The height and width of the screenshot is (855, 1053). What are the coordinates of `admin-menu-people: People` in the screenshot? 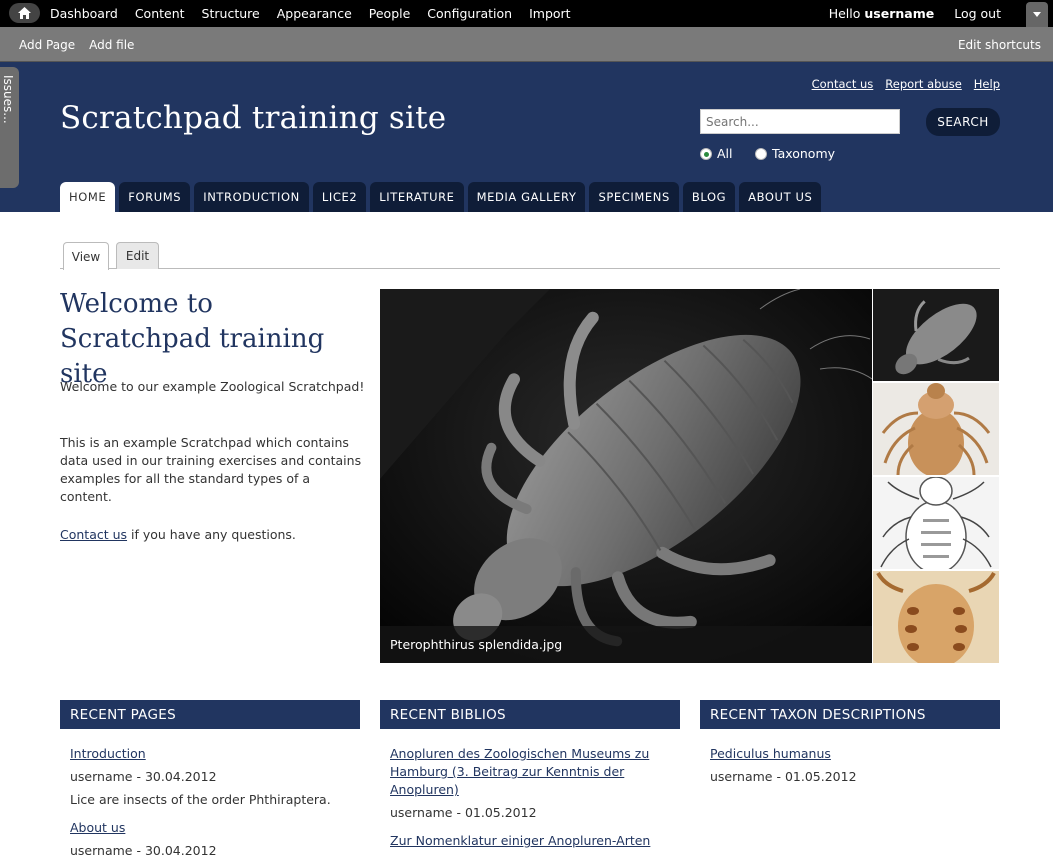 It's located at (390, 13).